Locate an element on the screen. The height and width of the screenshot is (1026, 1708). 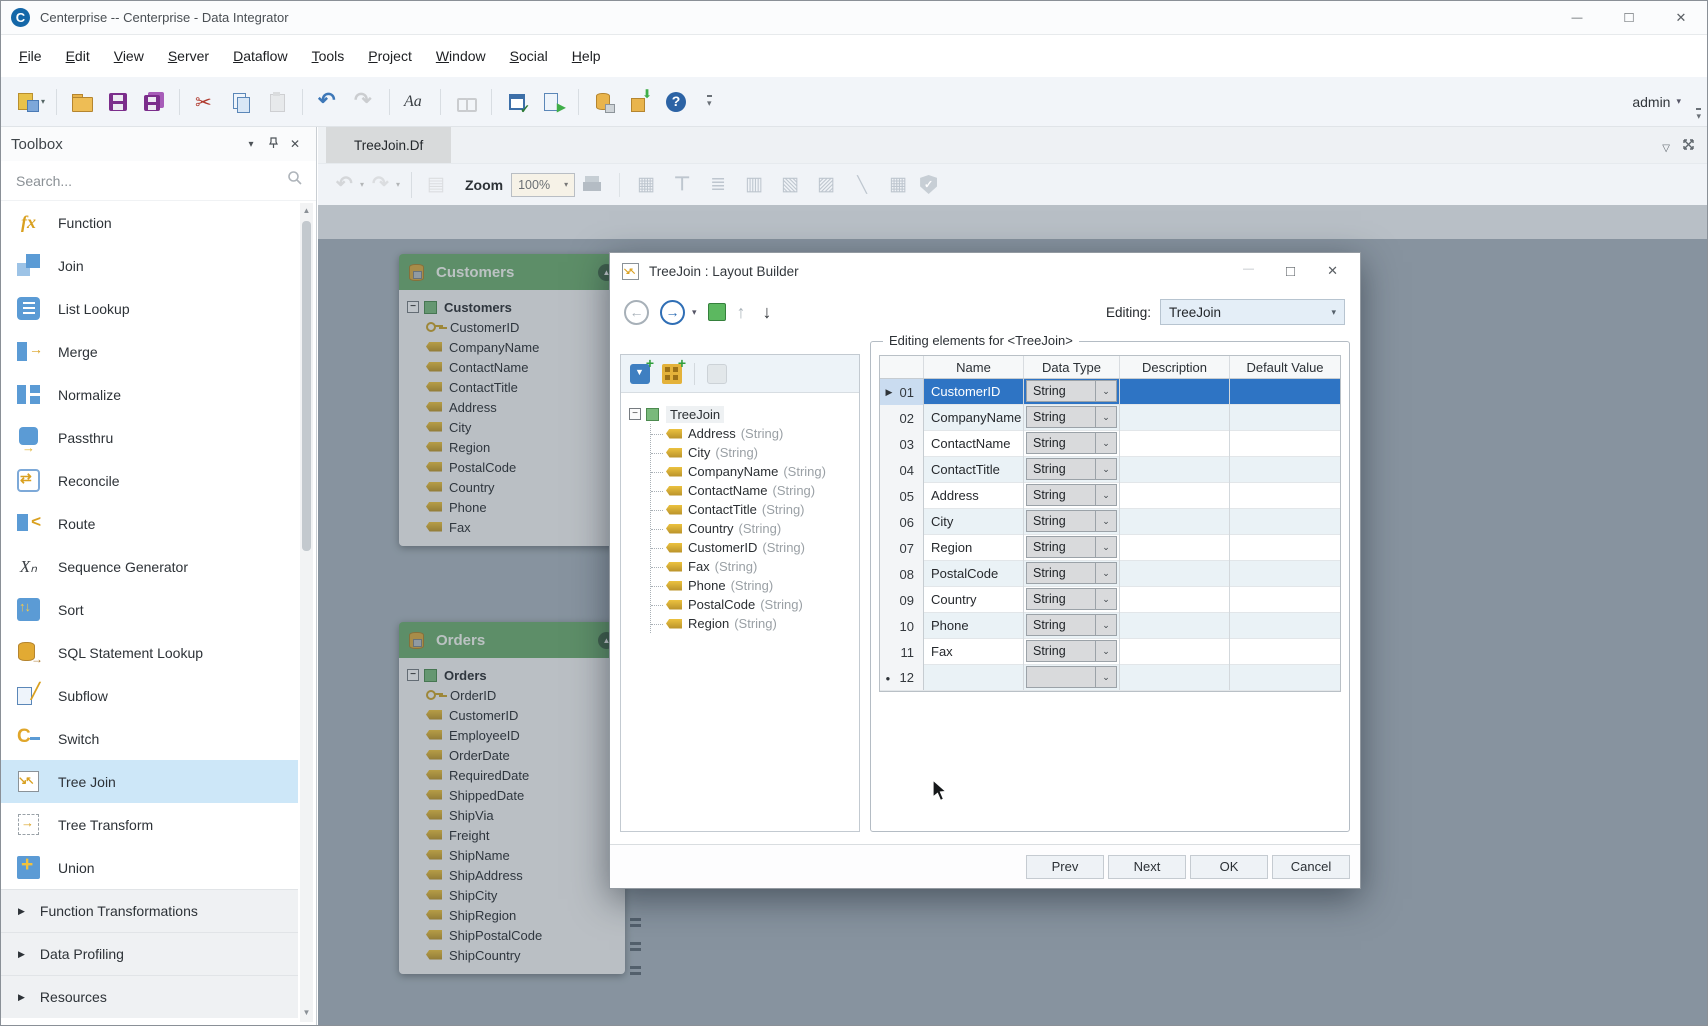
navigate-dropdown-icon is located at coordinates (694, 312).